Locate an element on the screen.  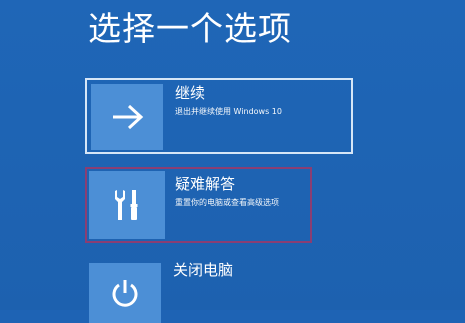
arrow-right-icon is located at coordinates (128, 117).